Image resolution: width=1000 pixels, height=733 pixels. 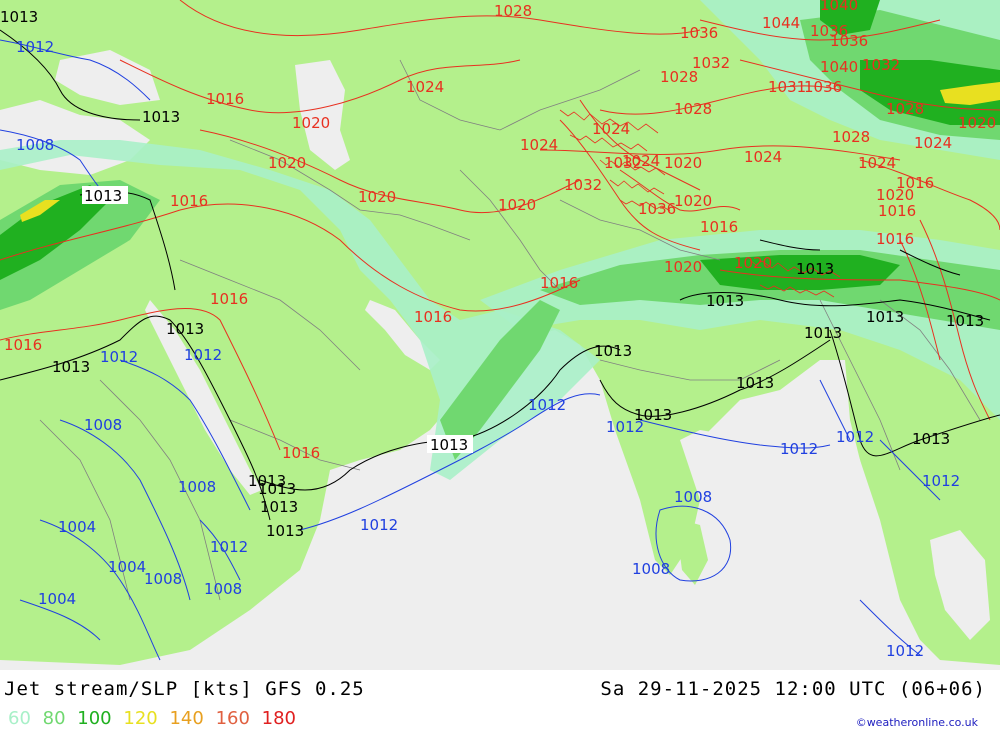 What do you see at coordinates (793, 689) in the screenshot?
I see `map-datetime: Sa 29-11-2025 12:00 UTC (06+06)` at bounding box center [793, 689].